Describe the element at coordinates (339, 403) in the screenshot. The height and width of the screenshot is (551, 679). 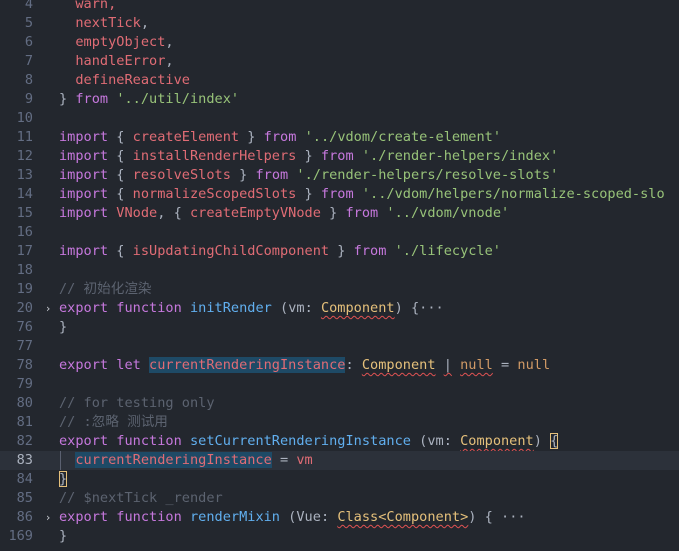
I see `code-line: 80 // for testing only` at that location.